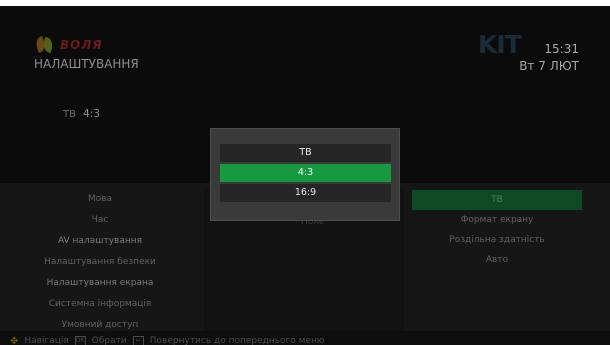 This screenshot has width=610, height=345. I want to click on popup-options-list: ТВ 4:3 16:9, so click(305, 174).